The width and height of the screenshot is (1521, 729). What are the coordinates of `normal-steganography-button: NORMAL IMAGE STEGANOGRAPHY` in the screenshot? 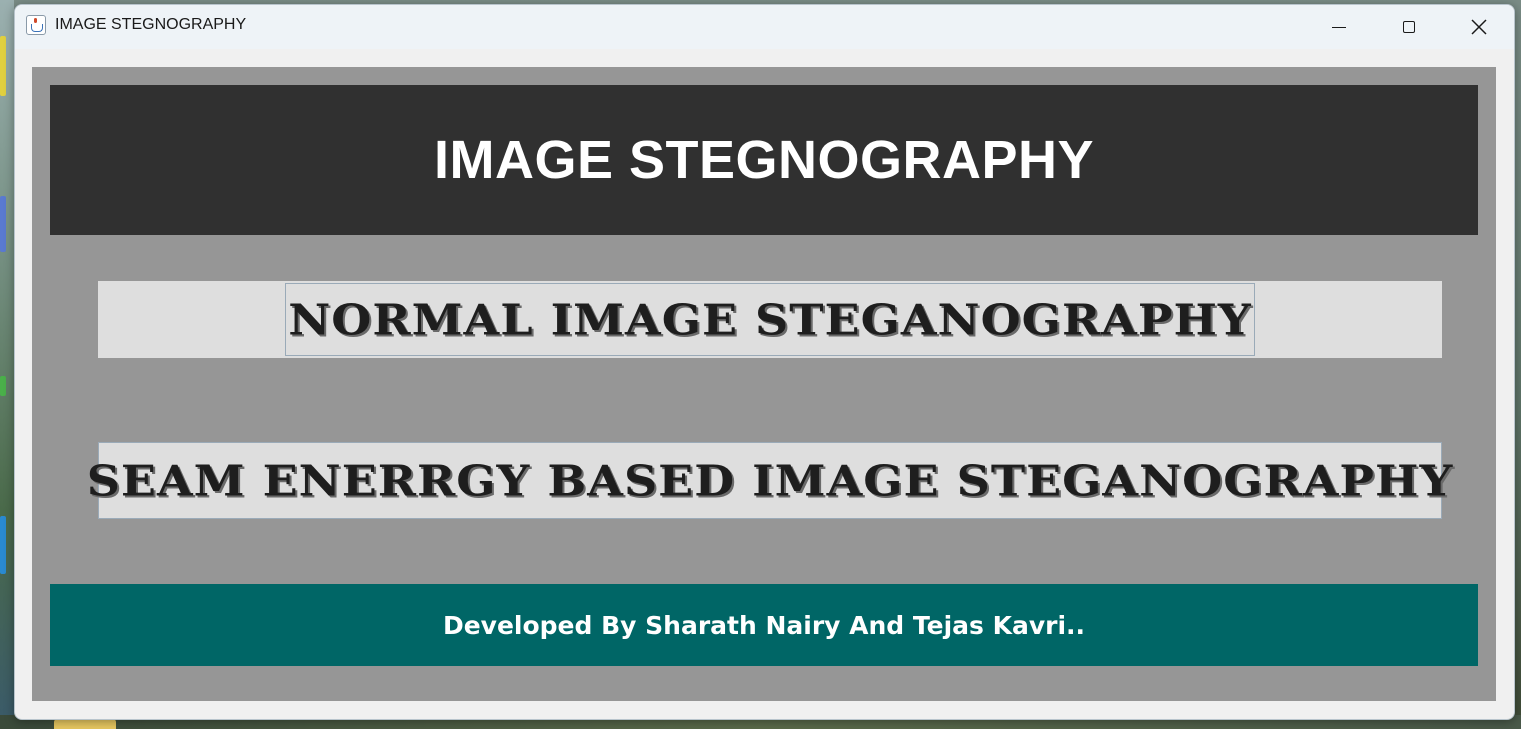 It's located at (770, 319).